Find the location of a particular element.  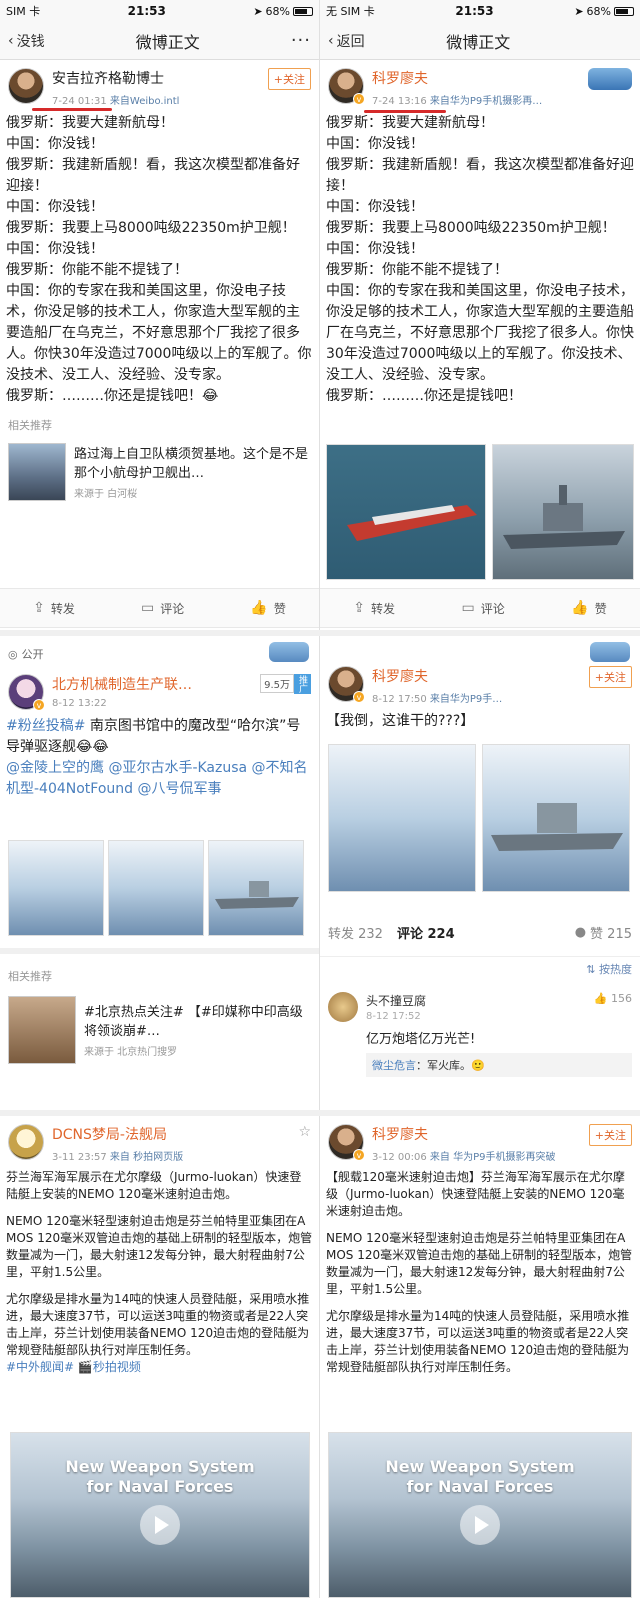

status-bar: 无 SIM 卡 21:53 ➤ 68% is located at coordinates (480, 11).